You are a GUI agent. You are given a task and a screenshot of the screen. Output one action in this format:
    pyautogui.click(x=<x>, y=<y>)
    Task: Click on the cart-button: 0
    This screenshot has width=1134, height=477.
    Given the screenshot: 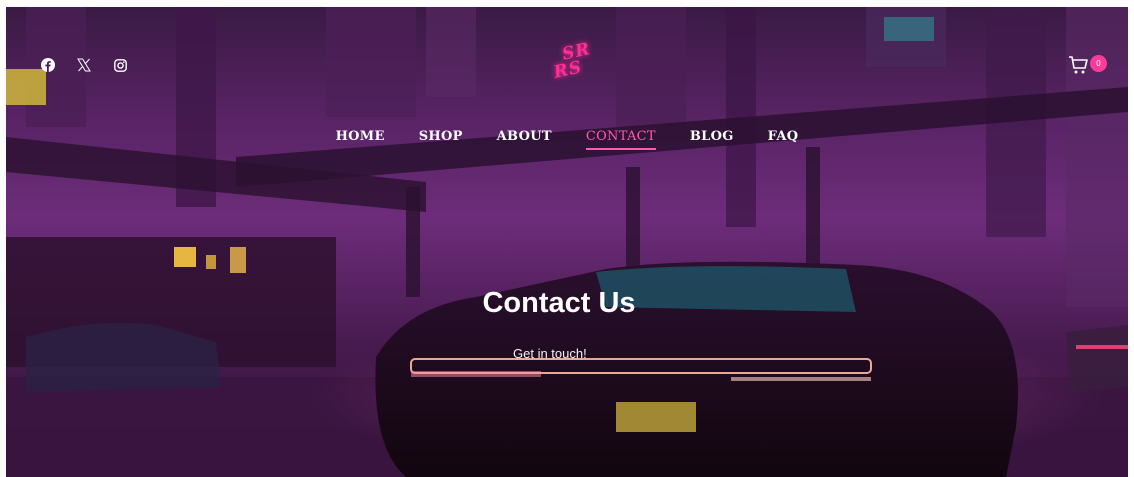 What is the action you would take?
    pyautogui.click(x=1088, y=66)
    